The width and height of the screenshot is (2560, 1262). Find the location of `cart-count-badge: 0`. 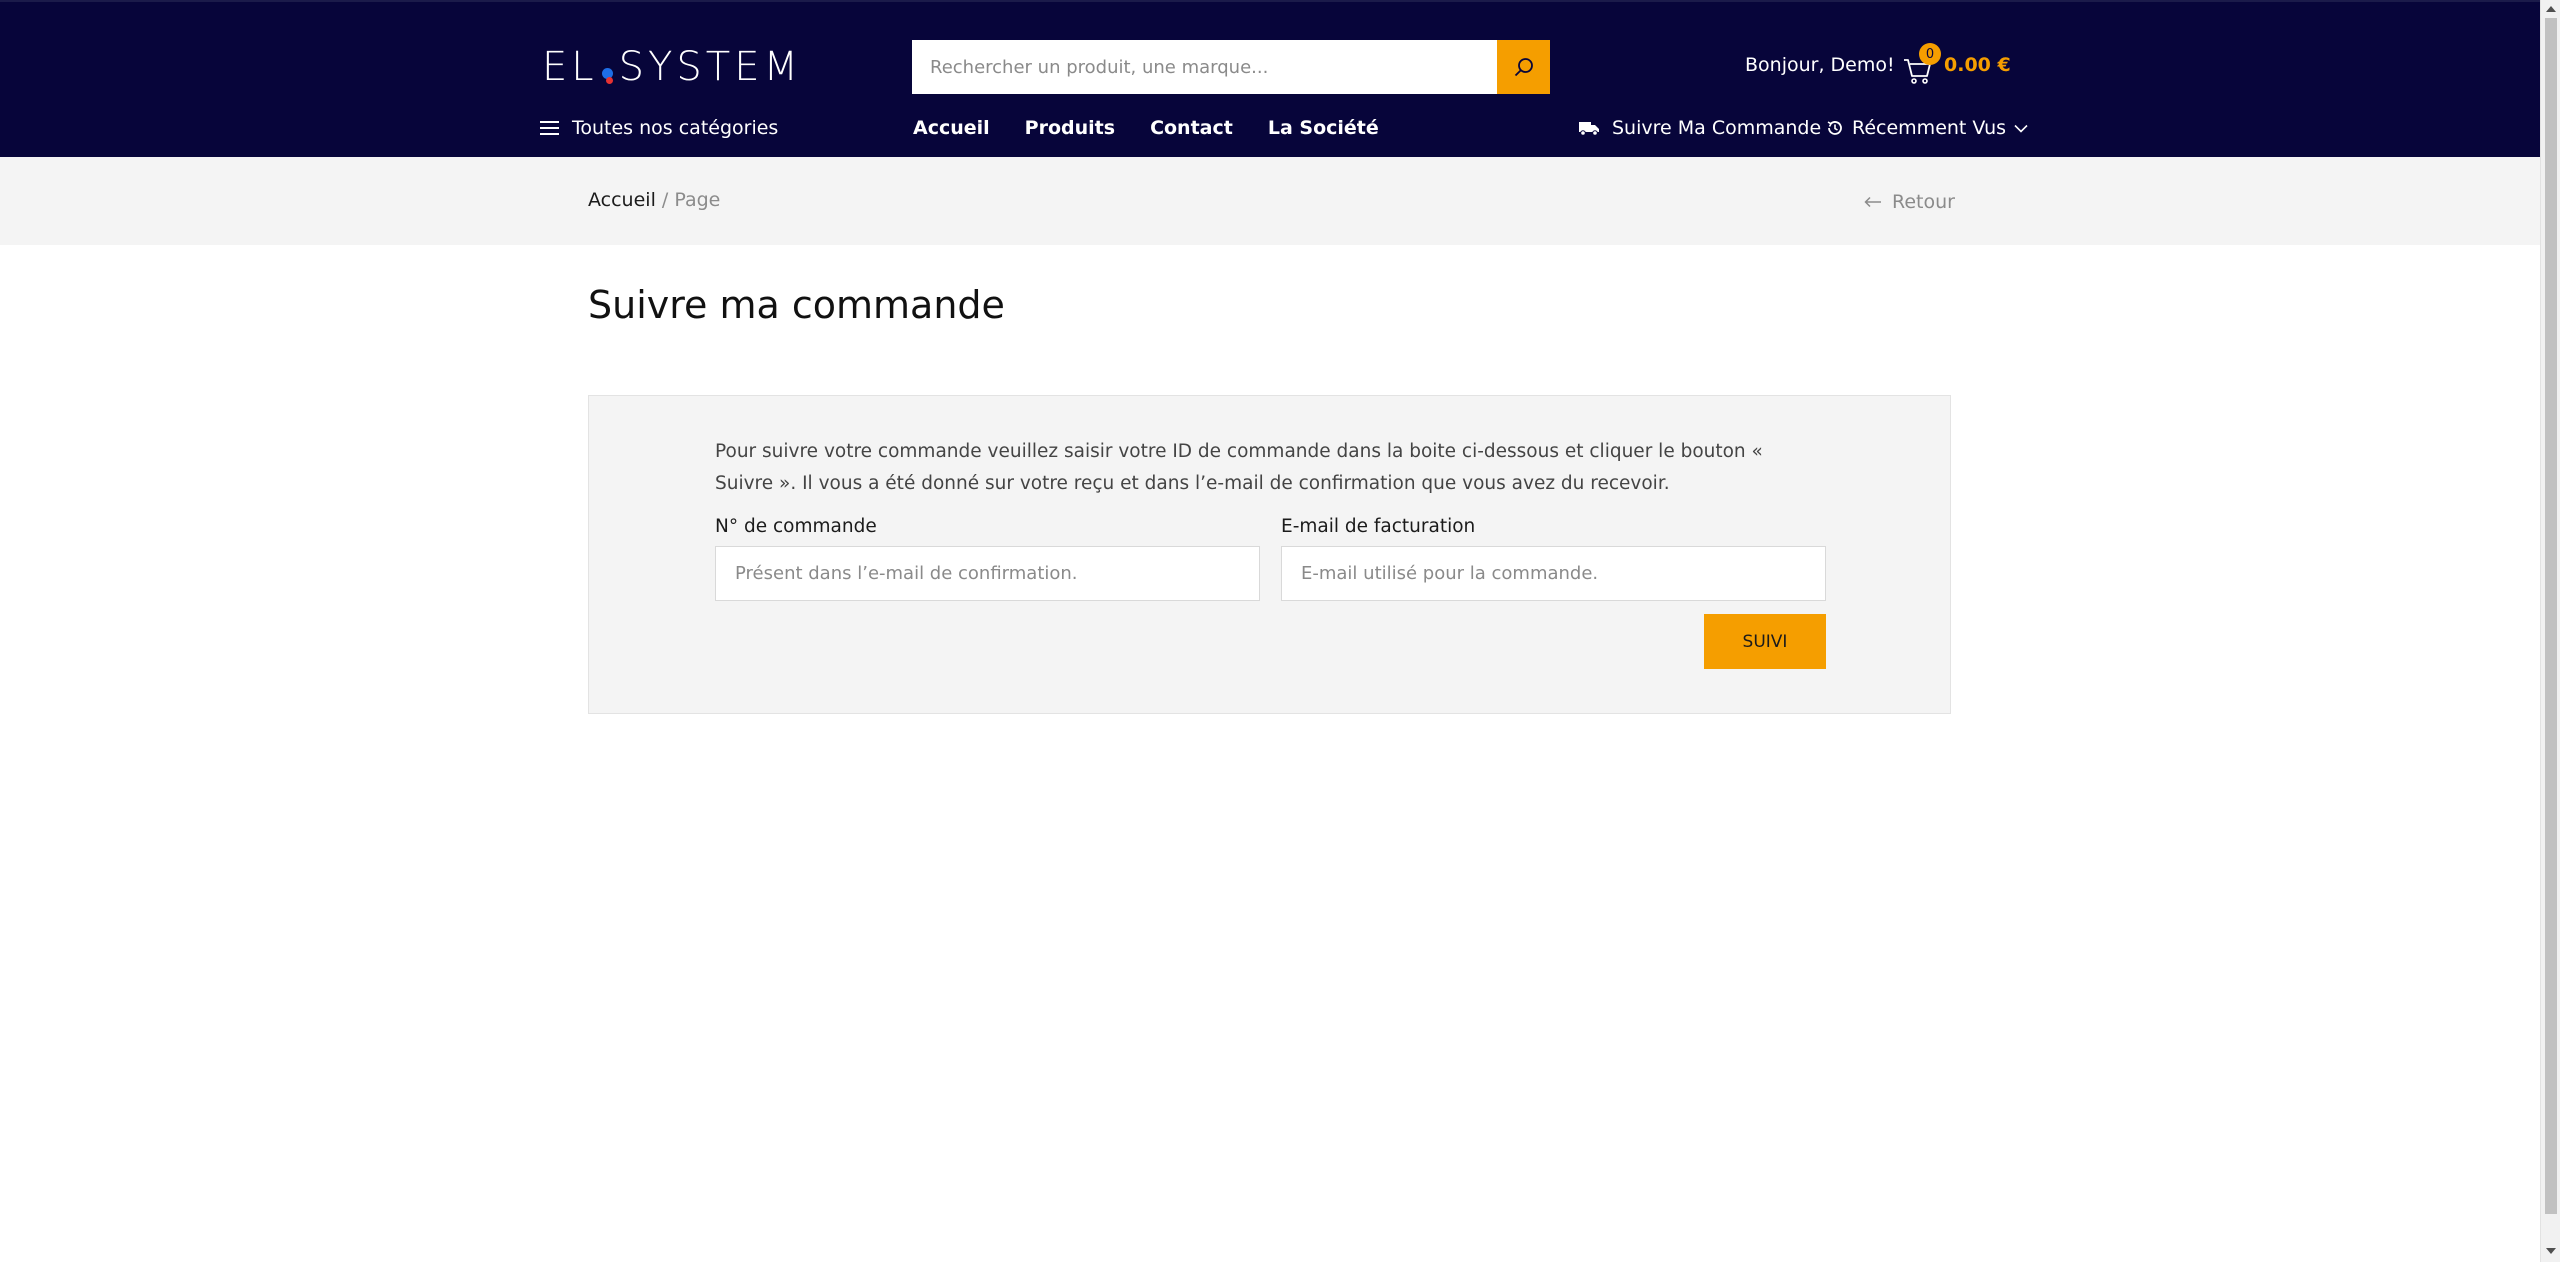

cart-count-badge: 0 is located at coordinates (1930, 54).